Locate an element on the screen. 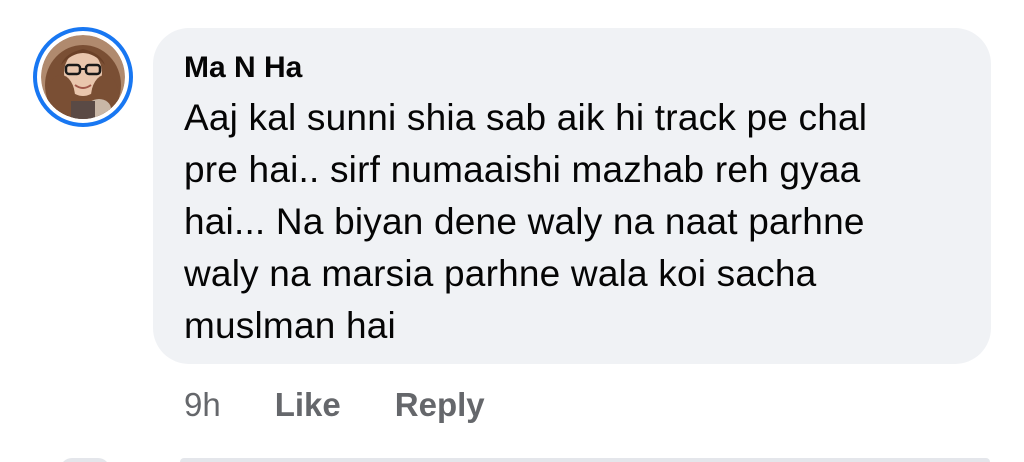  reply-button: Reply is located at coordinates (440, 405).